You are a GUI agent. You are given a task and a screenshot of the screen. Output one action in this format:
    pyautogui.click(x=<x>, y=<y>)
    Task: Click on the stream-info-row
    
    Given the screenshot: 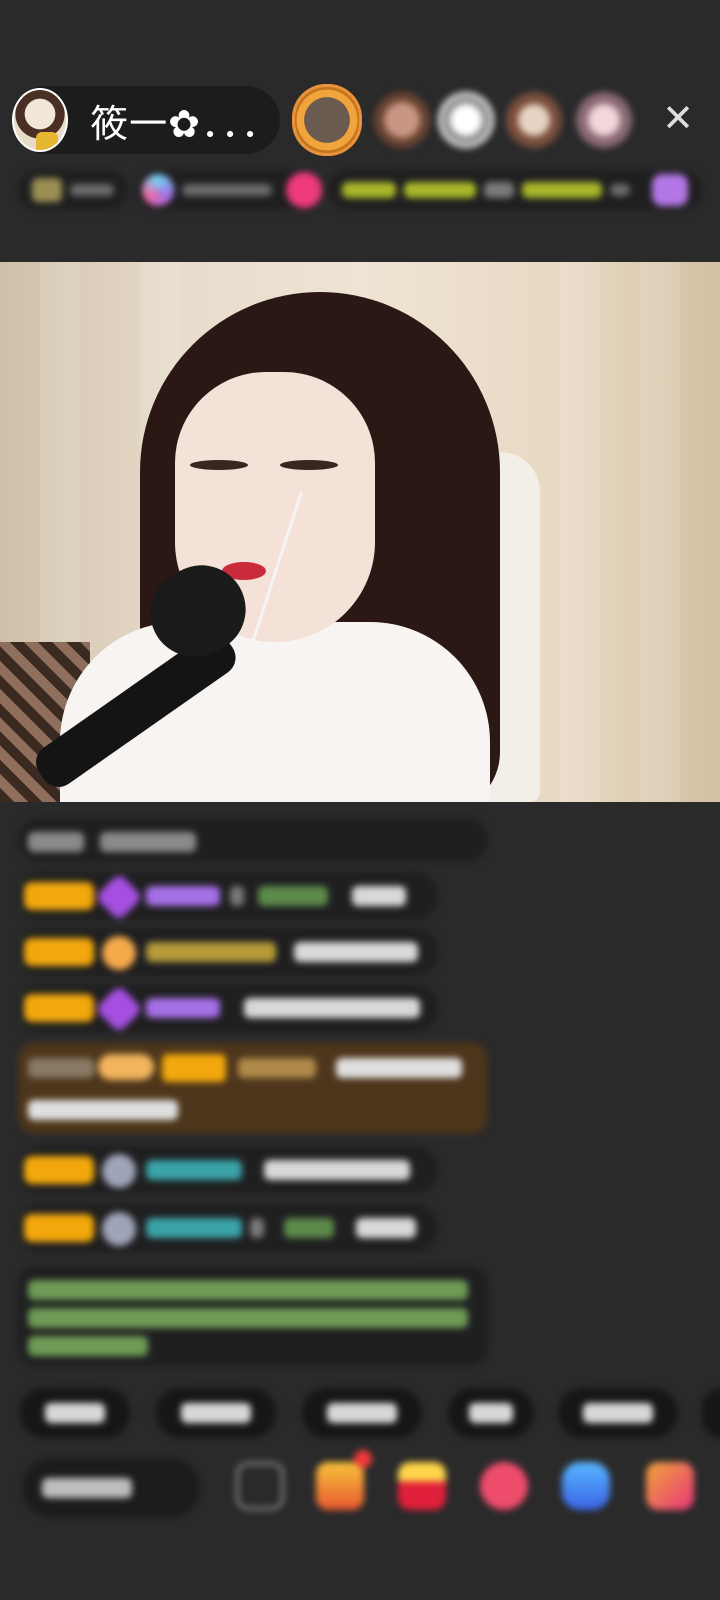 What is the action you would take?
    pyautogui.click(x=360, y=194)
    